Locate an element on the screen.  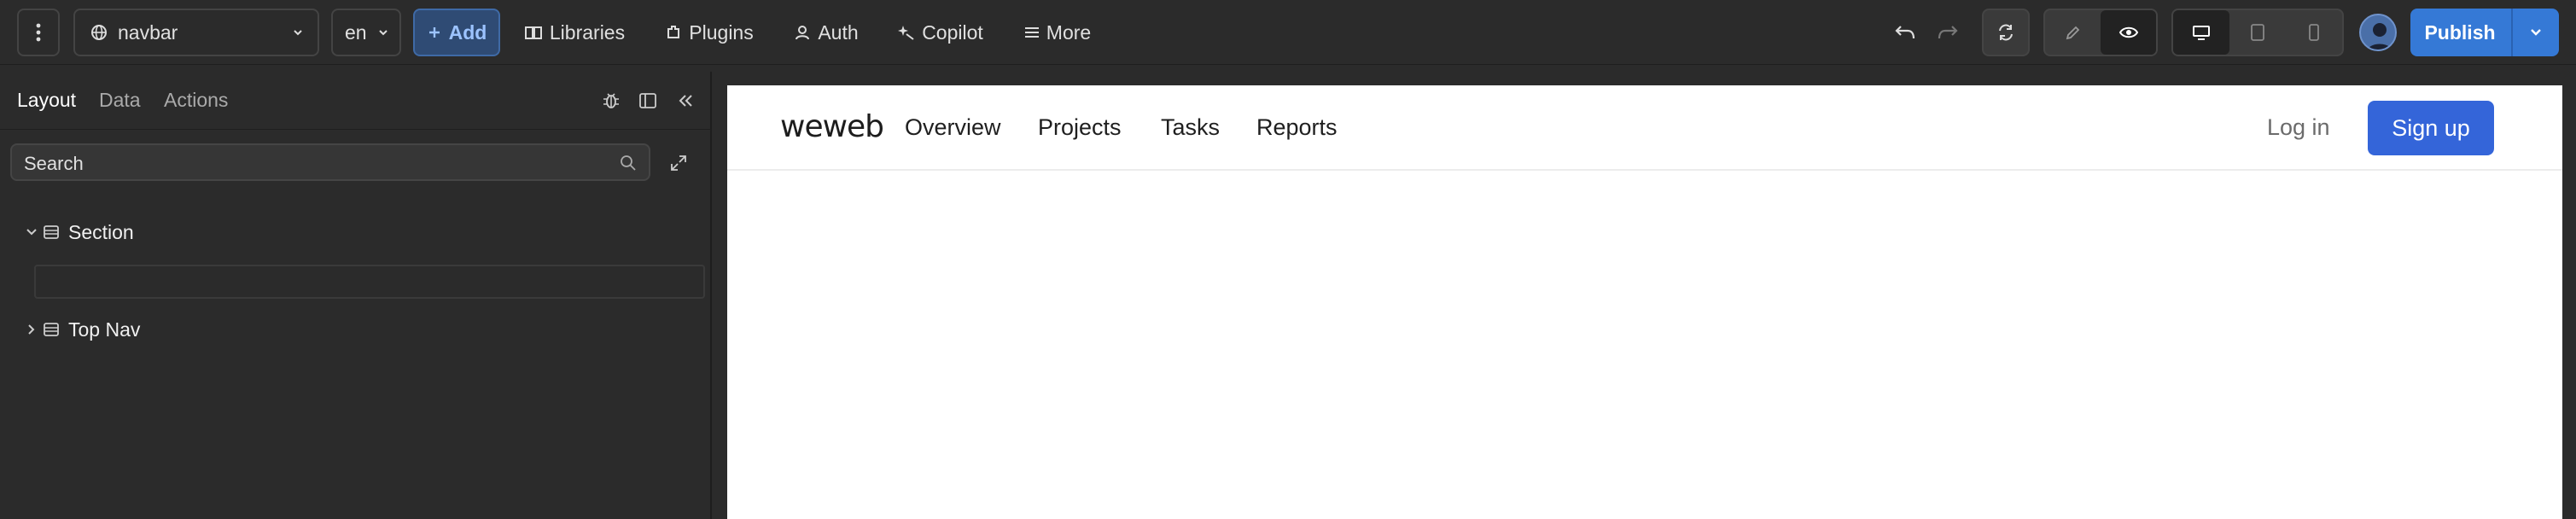
tree-item-label: Section is located at coordinates (101, 231).